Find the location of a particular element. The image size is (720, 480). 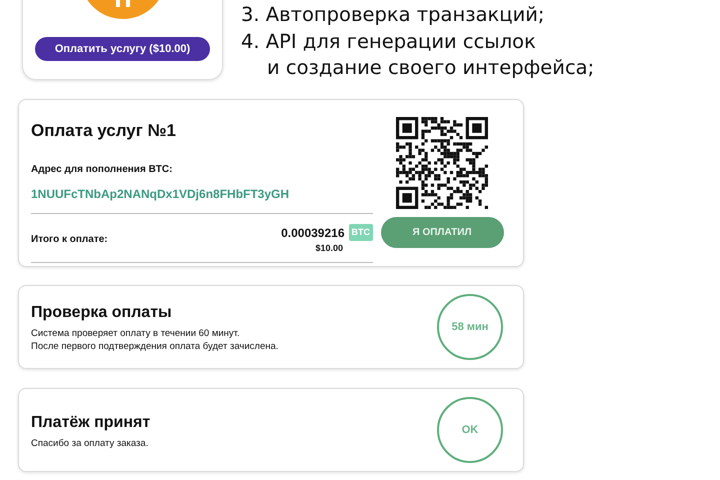

amount: 0.00039216 is located at coordinates (312, 233).